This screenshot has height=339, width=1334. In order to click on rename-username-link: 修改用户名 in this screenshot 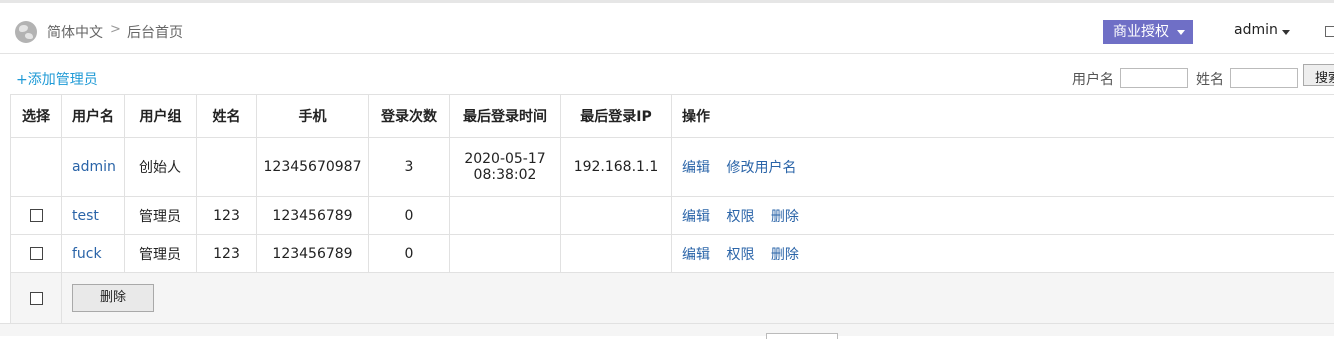, I will do `click(761, 168)`.